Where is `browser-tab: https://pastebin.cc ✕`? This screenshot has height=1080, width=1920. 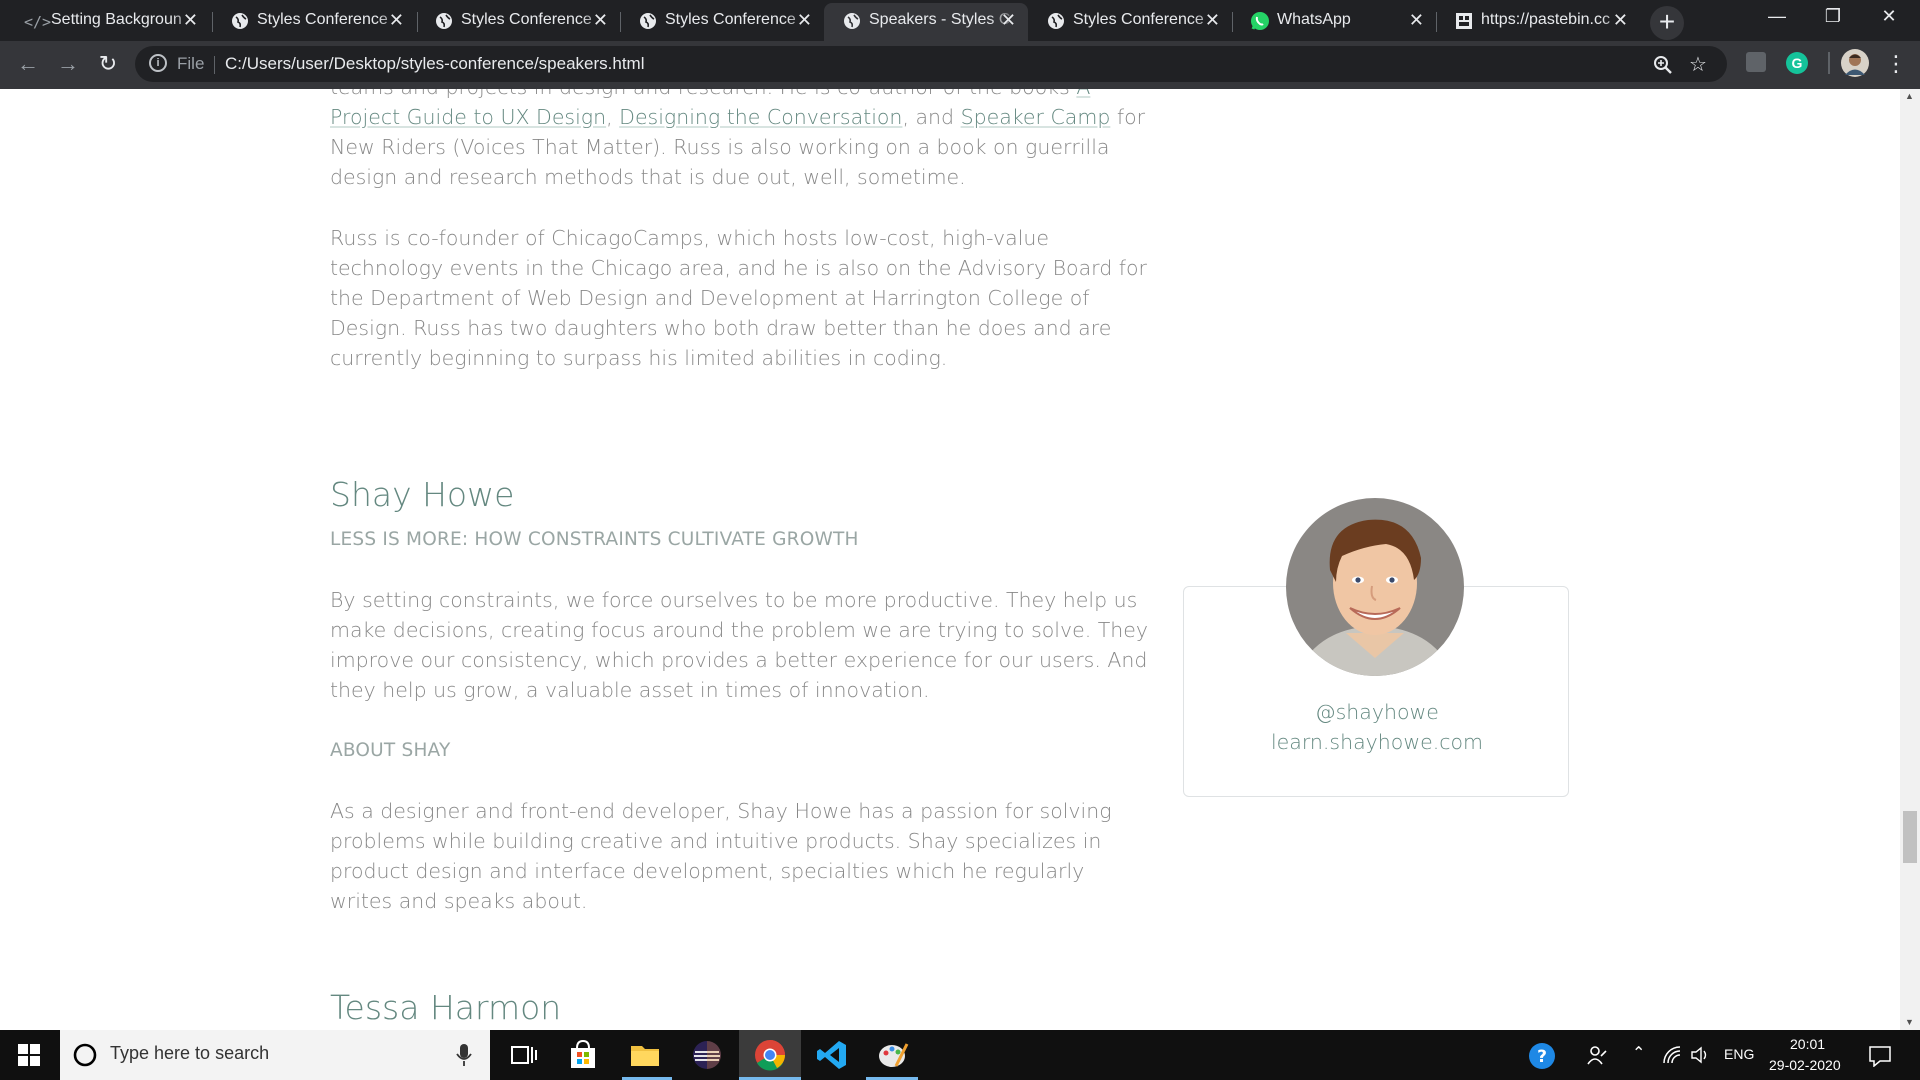 browser-tab: https://pastebin.cc ✕ is located at coordinates (1538, 22).